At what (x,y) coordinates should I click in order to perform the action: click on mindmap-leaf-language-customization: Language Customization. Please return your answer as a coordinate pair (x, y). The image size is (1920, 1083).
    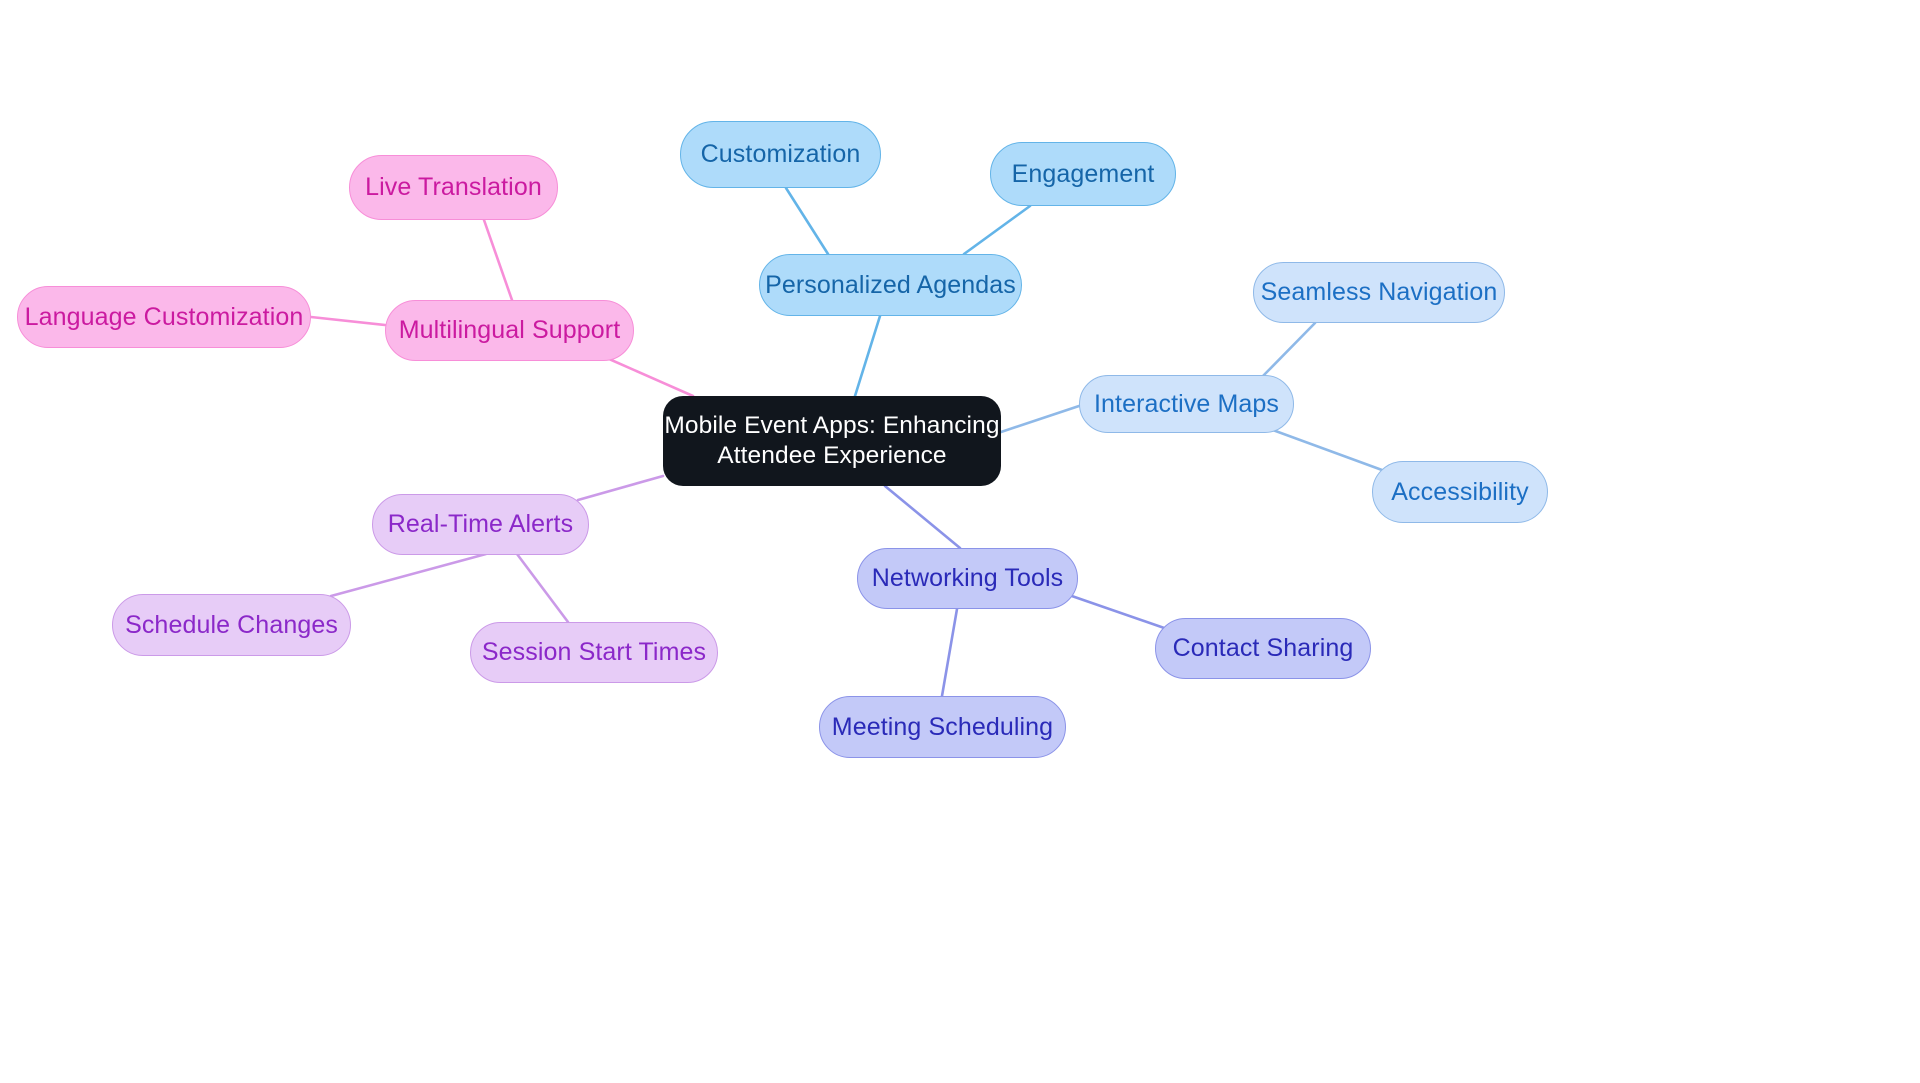
    Looking at the image, I should click on (164, 317).